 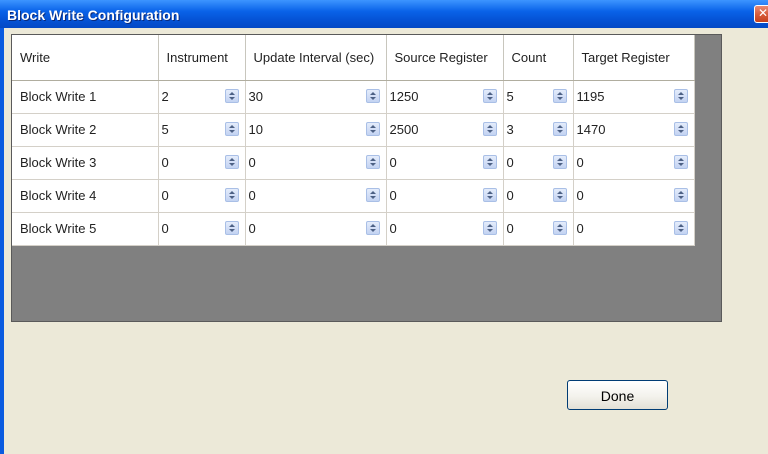 What do you see at coordinates (316, 58) in the screenshot?
I see `column-header-update-interval: Update Interval (sec)` at bounding box center [316, 58].